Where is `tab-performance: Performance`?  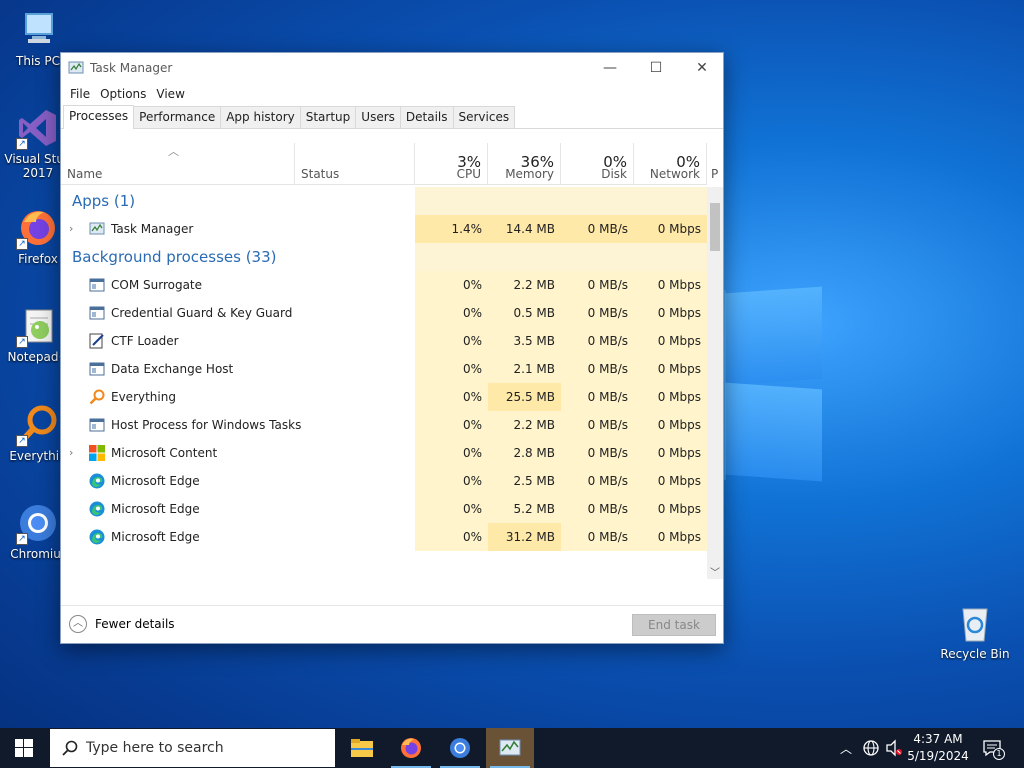
tab-performance: Performance is located at coordinates (177, 117).